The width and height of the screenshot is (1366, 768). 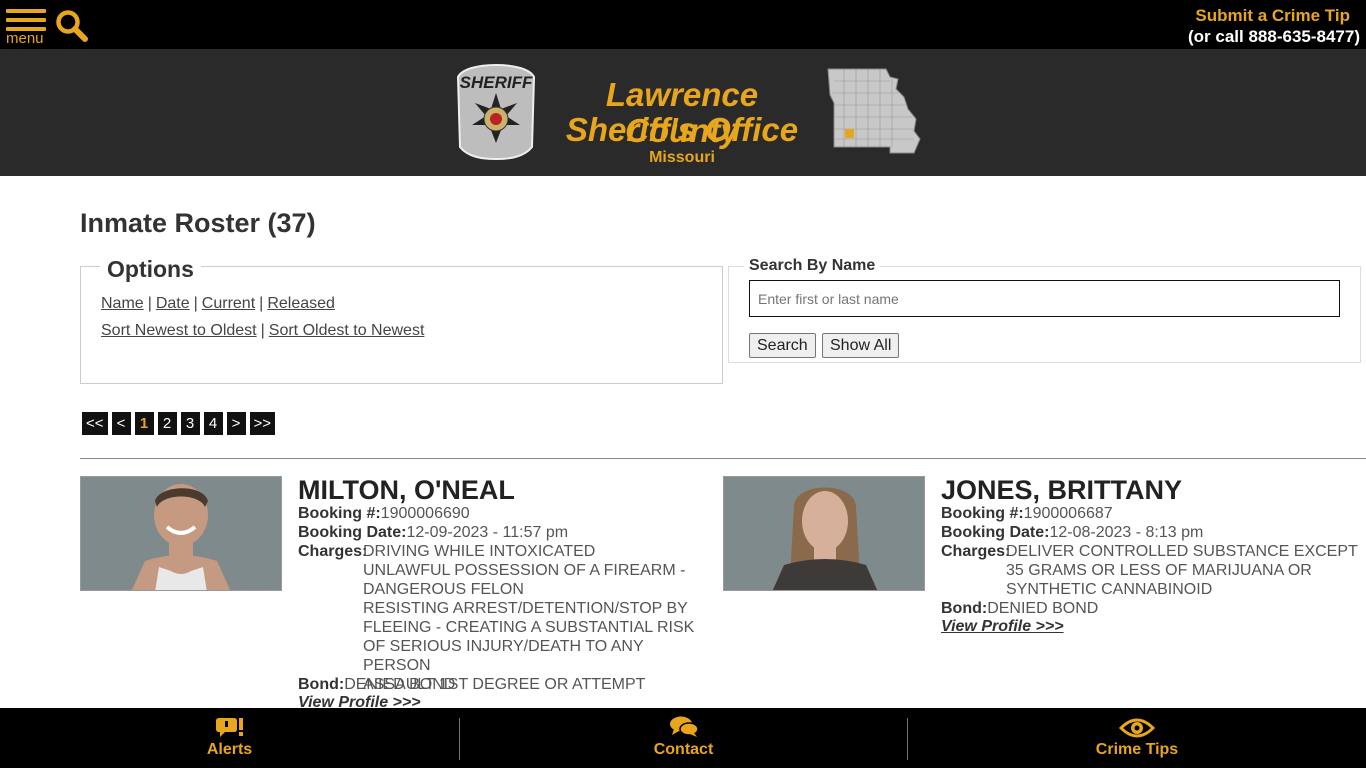 What do you see at coordinates (198, 223) in the screenshot?
I see `page-title: Inmate Roster (37)` at bounding box center [198, 223].